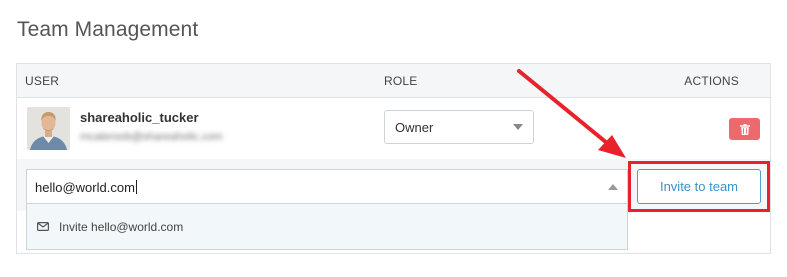 Image resolution: width=787 pixels, height=277 pixels. What do you see at coordinates (139, 117) in the screenshot?
I see `username: shareaholic_tucker` at bounding box center [139, 117].